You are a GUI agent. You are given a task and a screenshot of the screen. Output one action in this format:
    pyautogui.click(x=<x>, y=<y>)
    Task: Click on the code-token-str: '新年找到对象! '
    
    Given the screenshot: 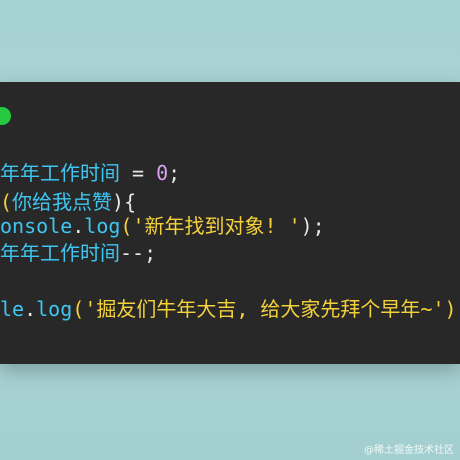 What is the action you would take?
    pyautogui.click(x=216, y=226)
    